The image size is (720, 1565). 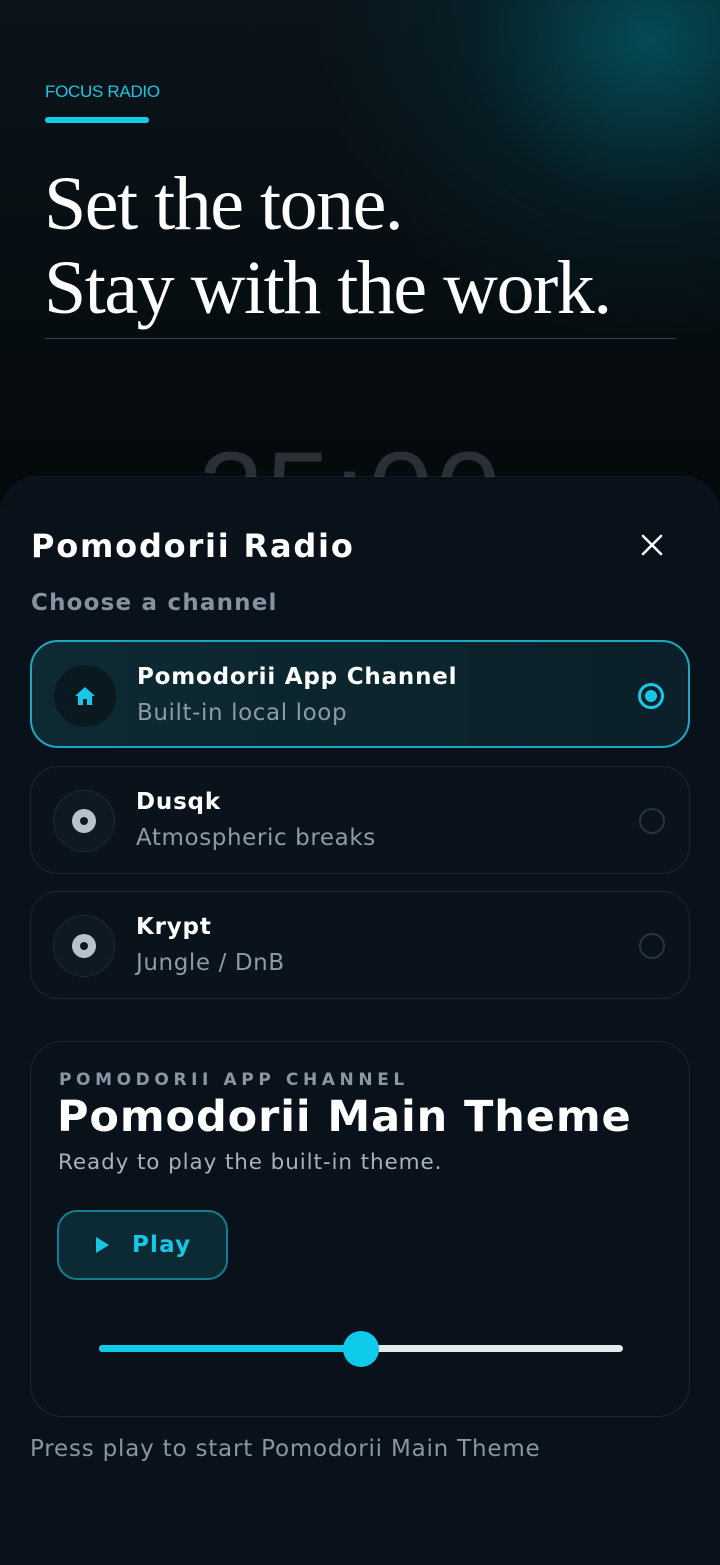 I want to click on channel-description: Jungle / DnB, so click(x=210, y=963).